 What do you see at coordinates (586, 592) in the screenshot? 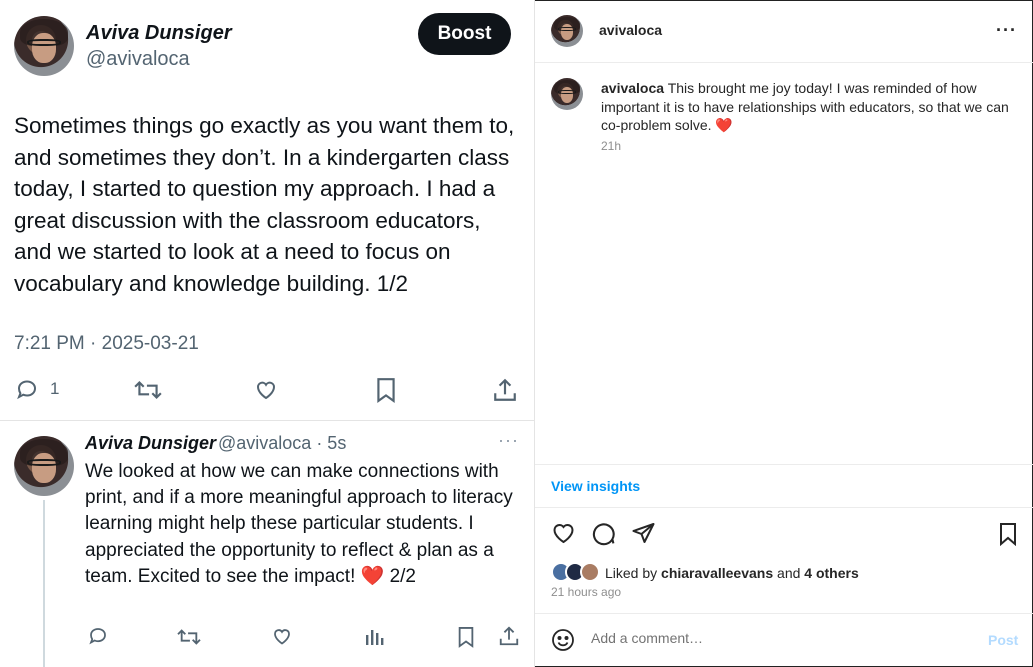
I see `post-time-ago: 21 hours ago` at bounding box center [586, 592].